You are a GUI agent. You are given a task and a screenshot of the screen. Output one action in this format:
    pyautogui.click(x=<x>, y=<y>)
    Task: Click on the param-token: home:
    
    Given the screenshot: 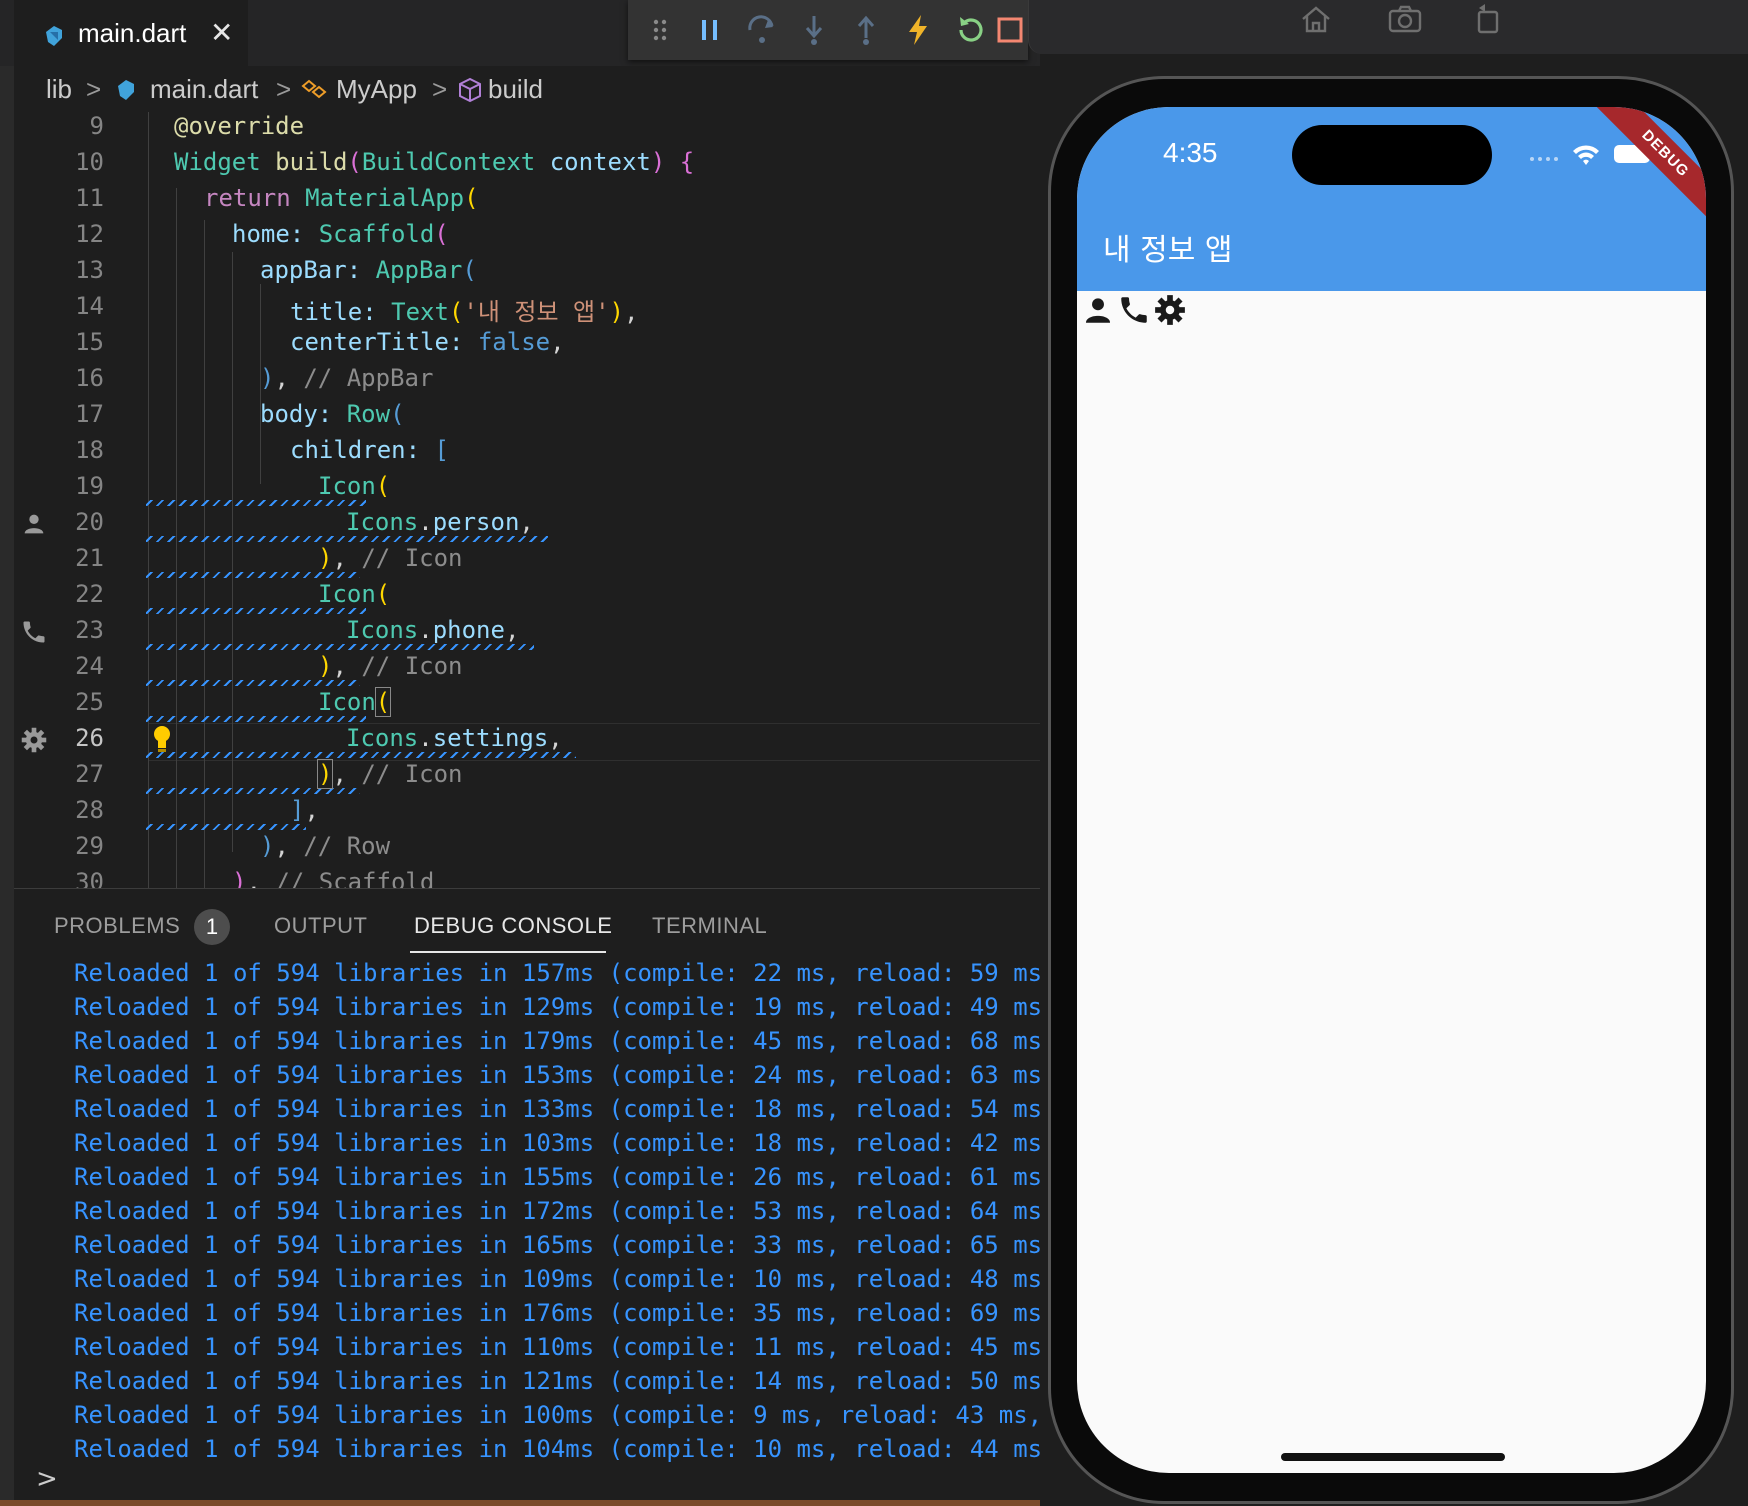 What is the action you would take?
    pyautogui.click(x=268, y=234)
    